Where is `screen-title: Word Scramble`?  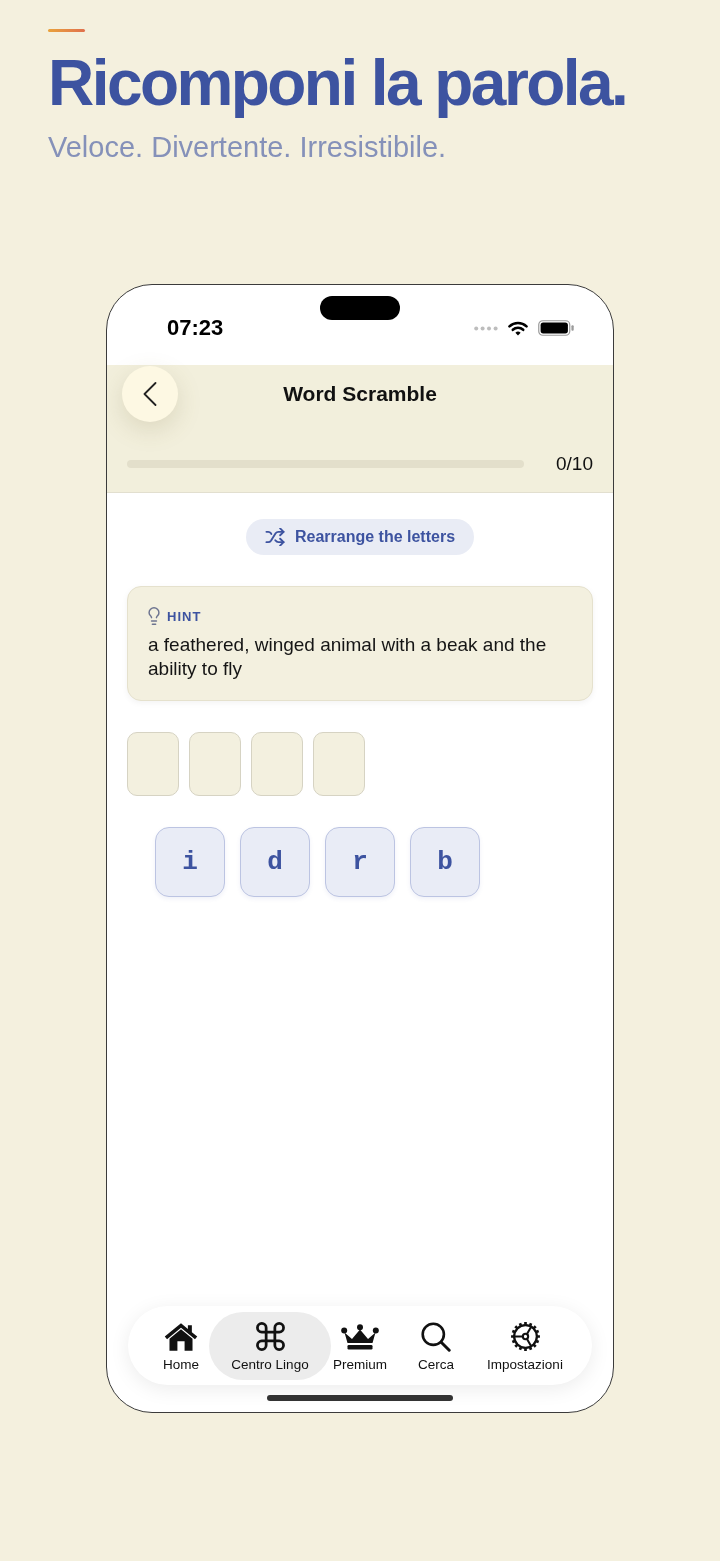
screen-title: Word Scramble is located at coordinates (360, 394).